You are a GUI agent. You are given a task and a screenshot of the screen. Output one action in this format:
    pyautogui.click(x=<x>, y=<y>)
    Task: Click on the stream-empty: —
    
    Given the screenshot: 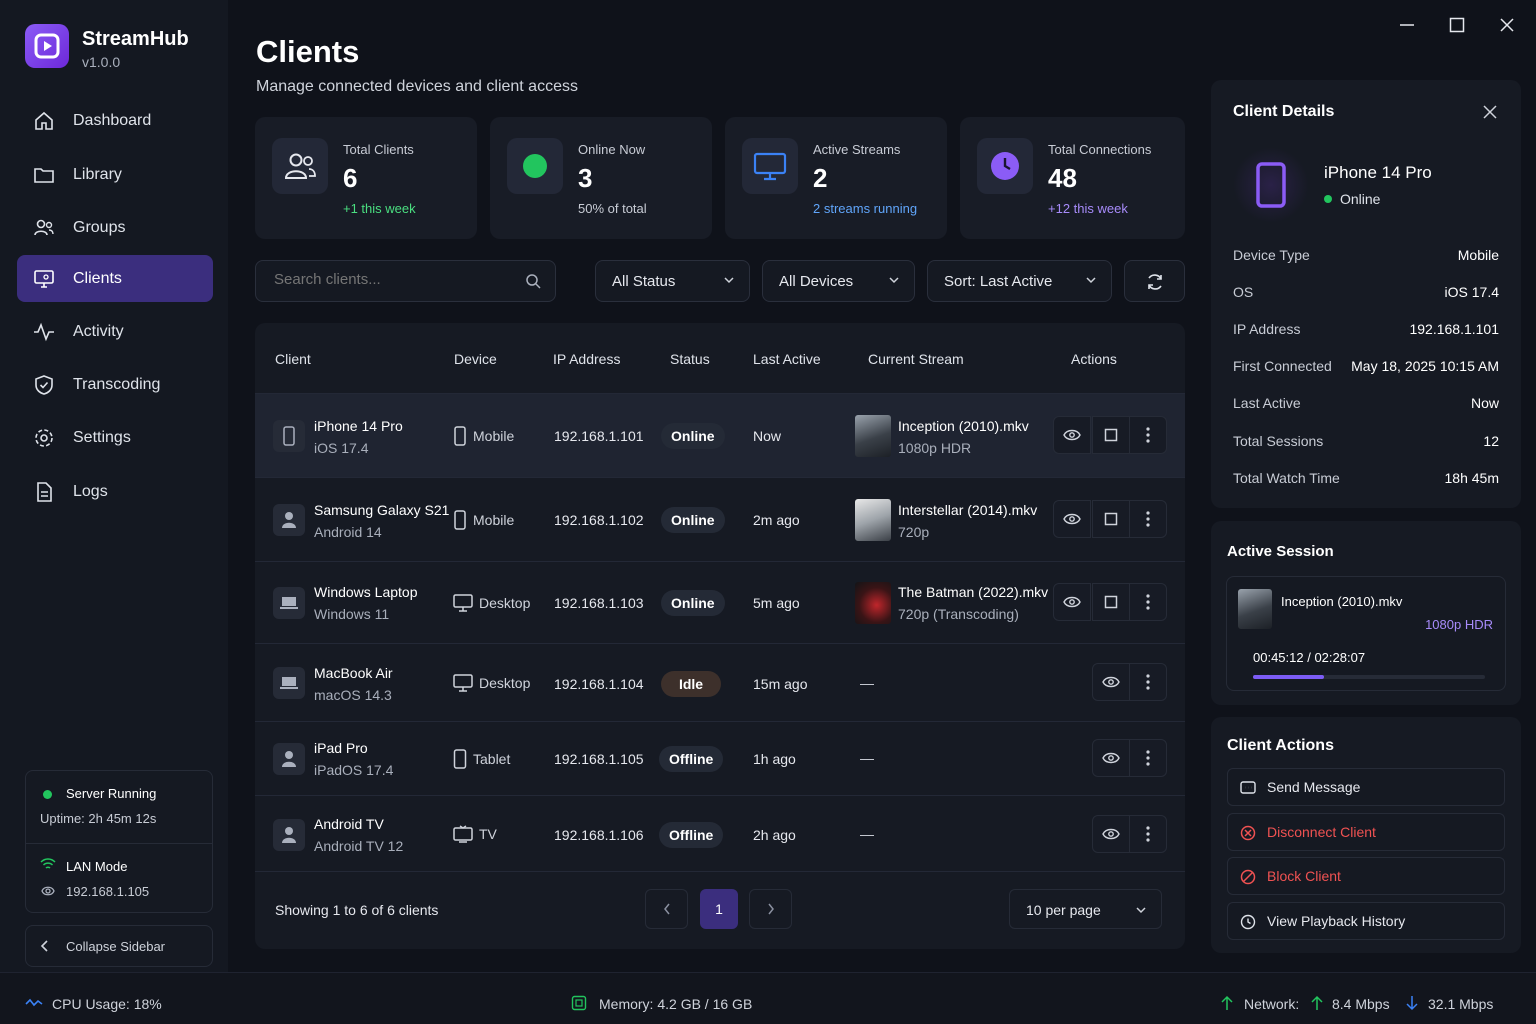 What is the action you would take?
    pyautogui.click(x=867, y=758)
    